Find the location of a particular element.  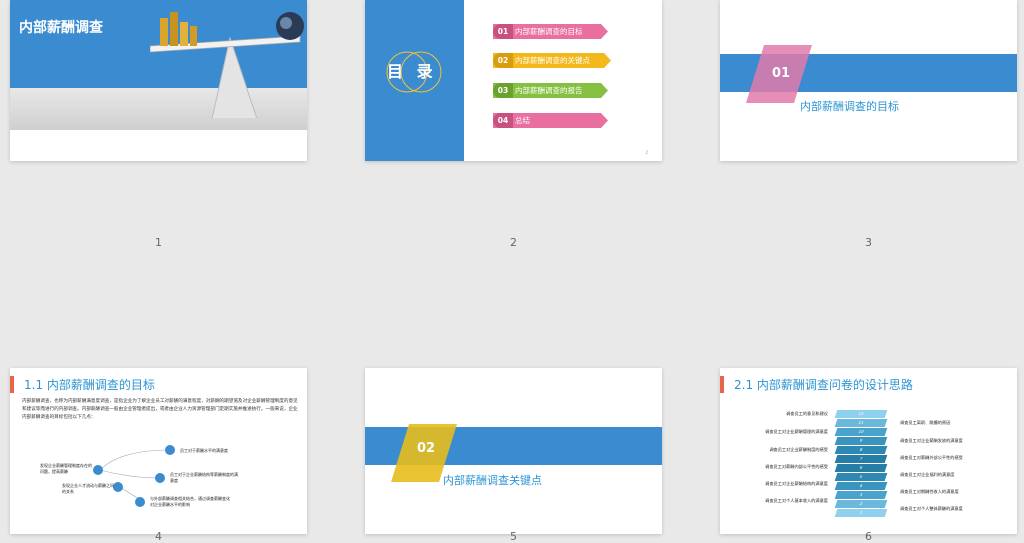

toc-item-label: 内部薪酬调查的关键点 is located at coordinates (552, 60).